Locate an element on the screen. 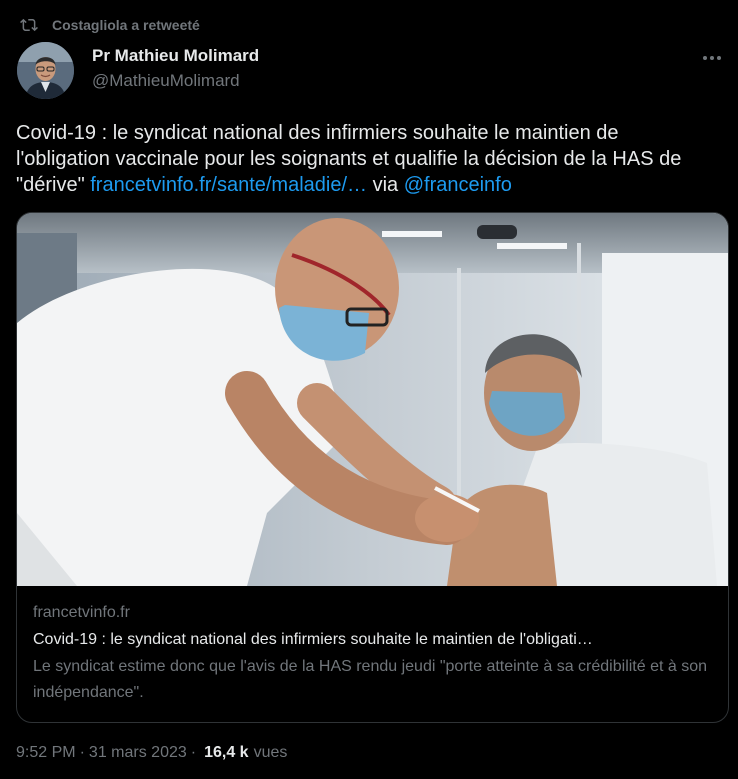 This screenshot has height=779, width=738. retweet-icon is located at coordinates (29, 25).